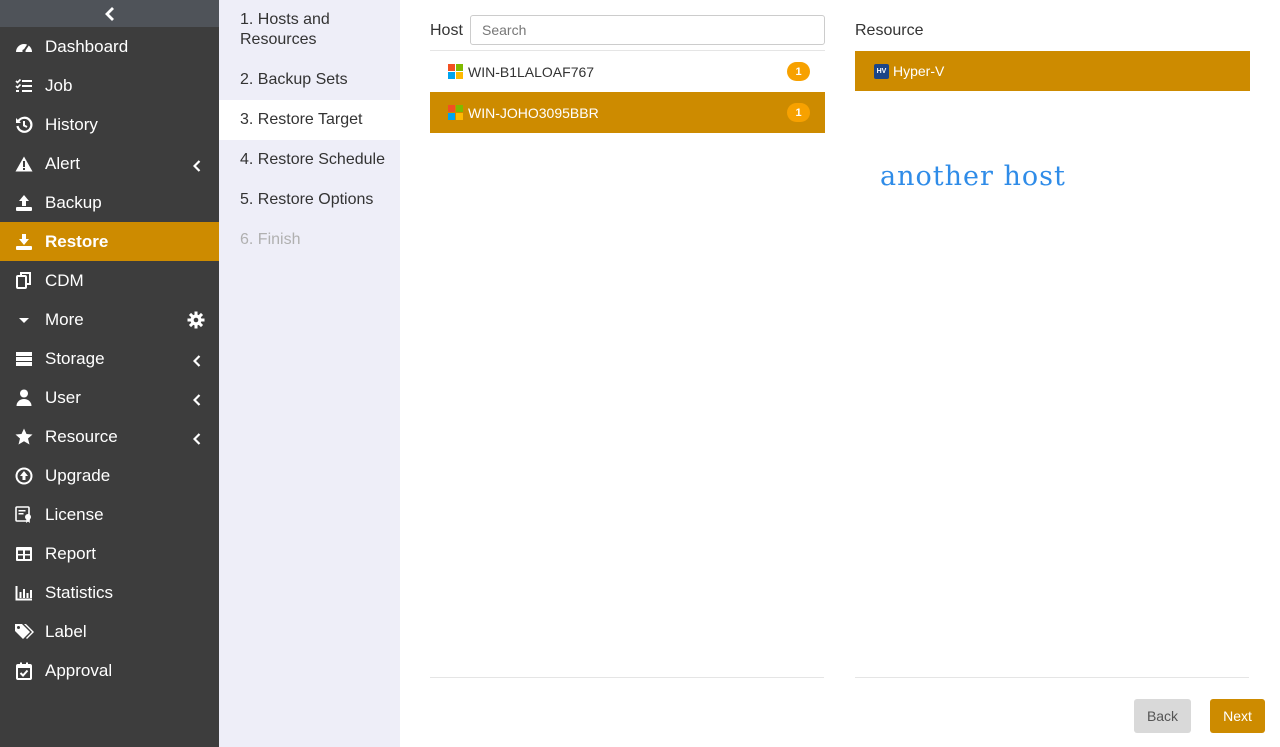  Describe the element at coordinates (22, 476) in the screenshot. I see `upgrade-icon` at that location.